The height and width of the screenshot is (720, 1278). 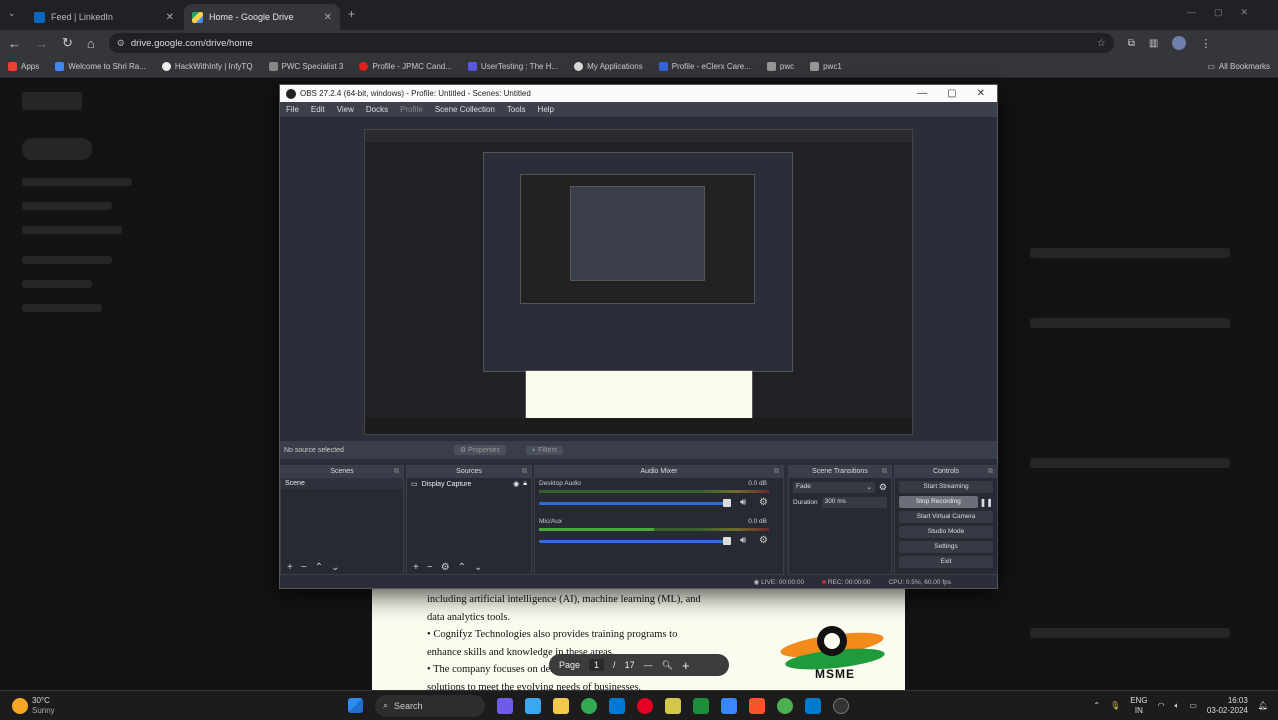 I want to click on bookmark-item: pwc1, so click(x=826, y=66).